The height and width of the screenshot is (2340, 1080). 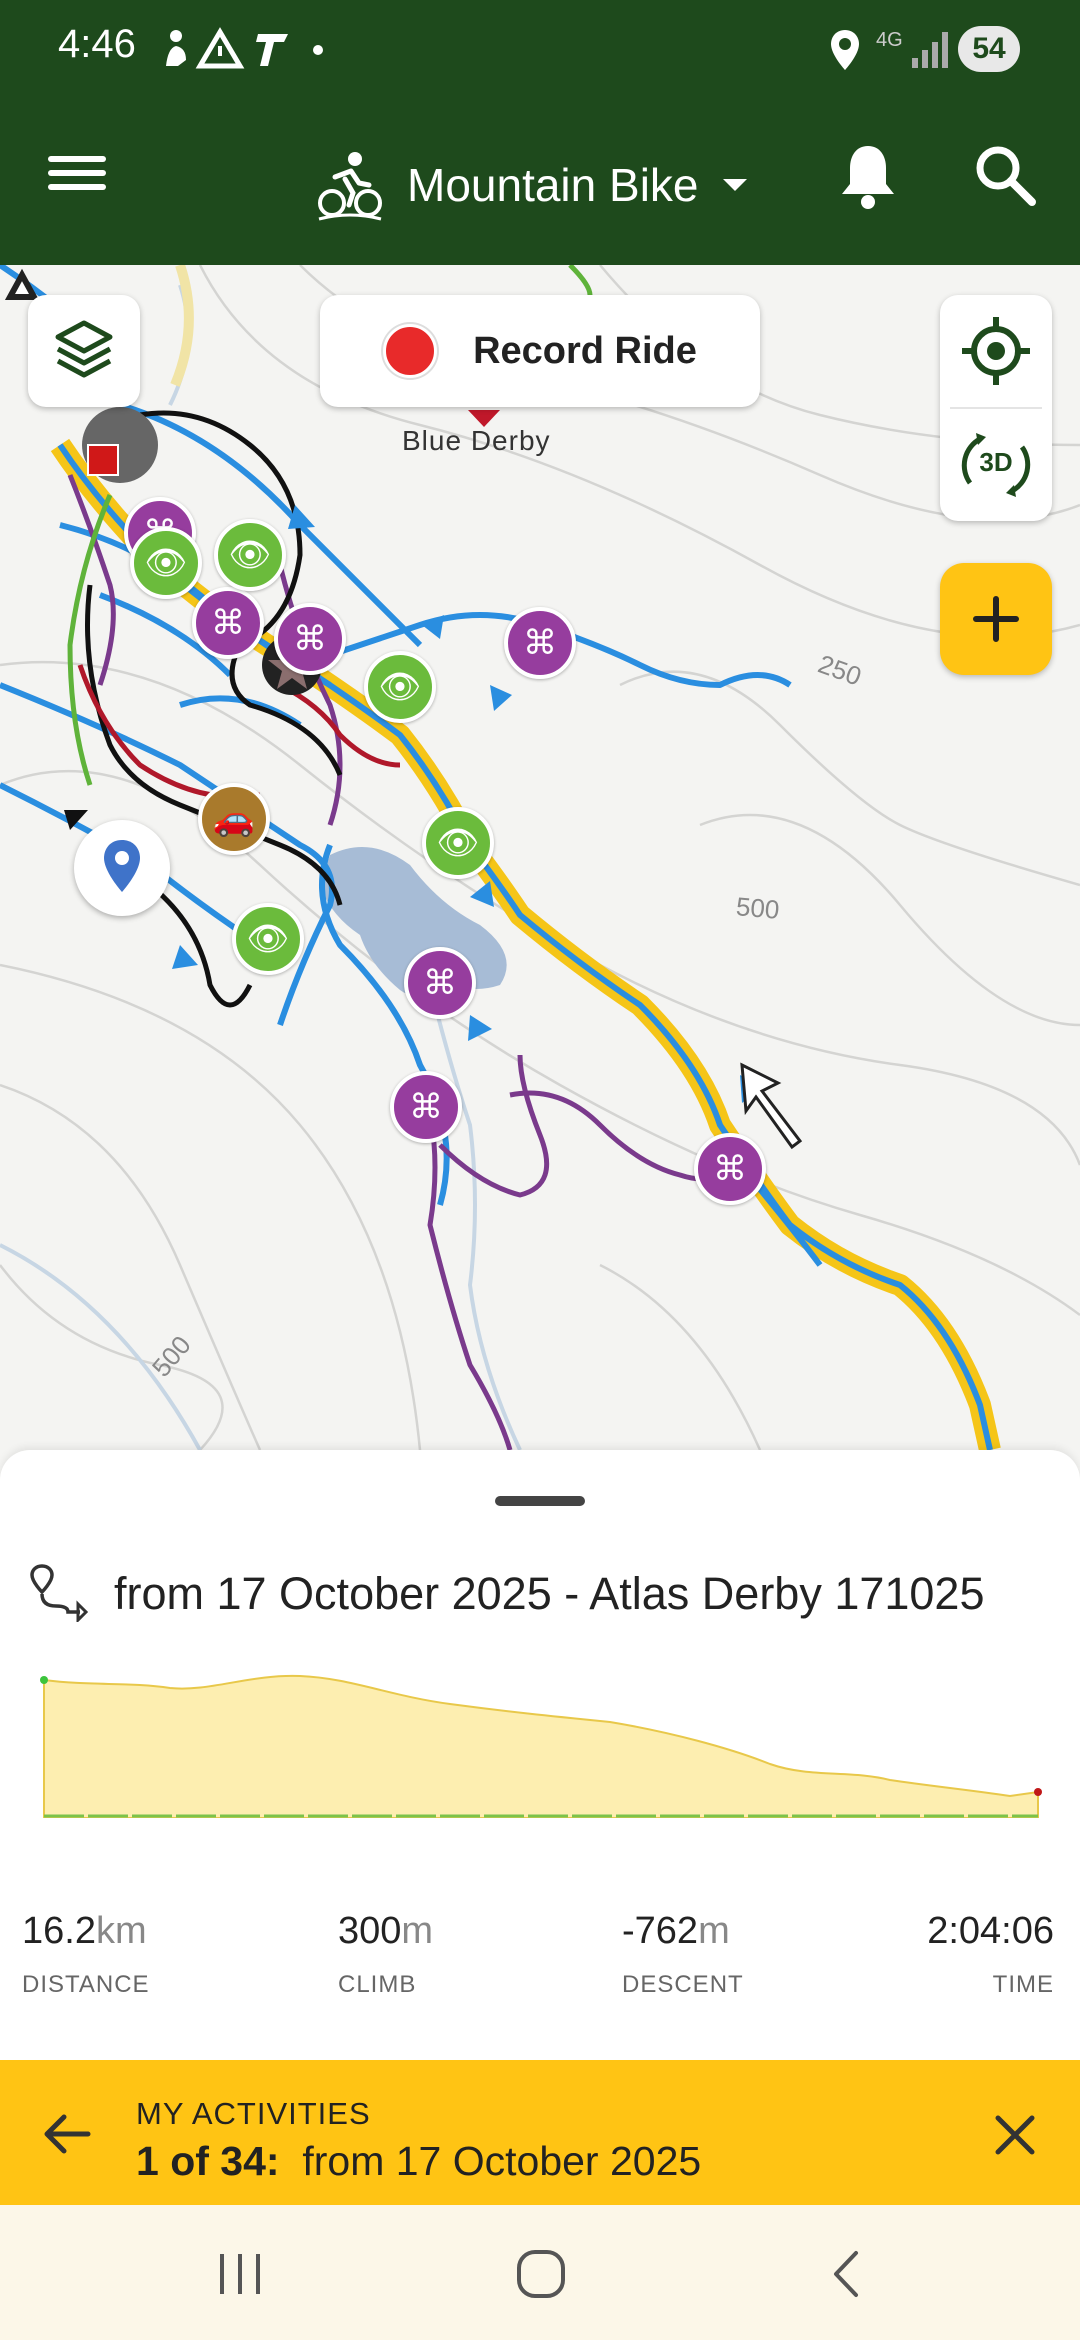 I want to click on stat-value: 2:04:06, so click(x=990, y=1931).